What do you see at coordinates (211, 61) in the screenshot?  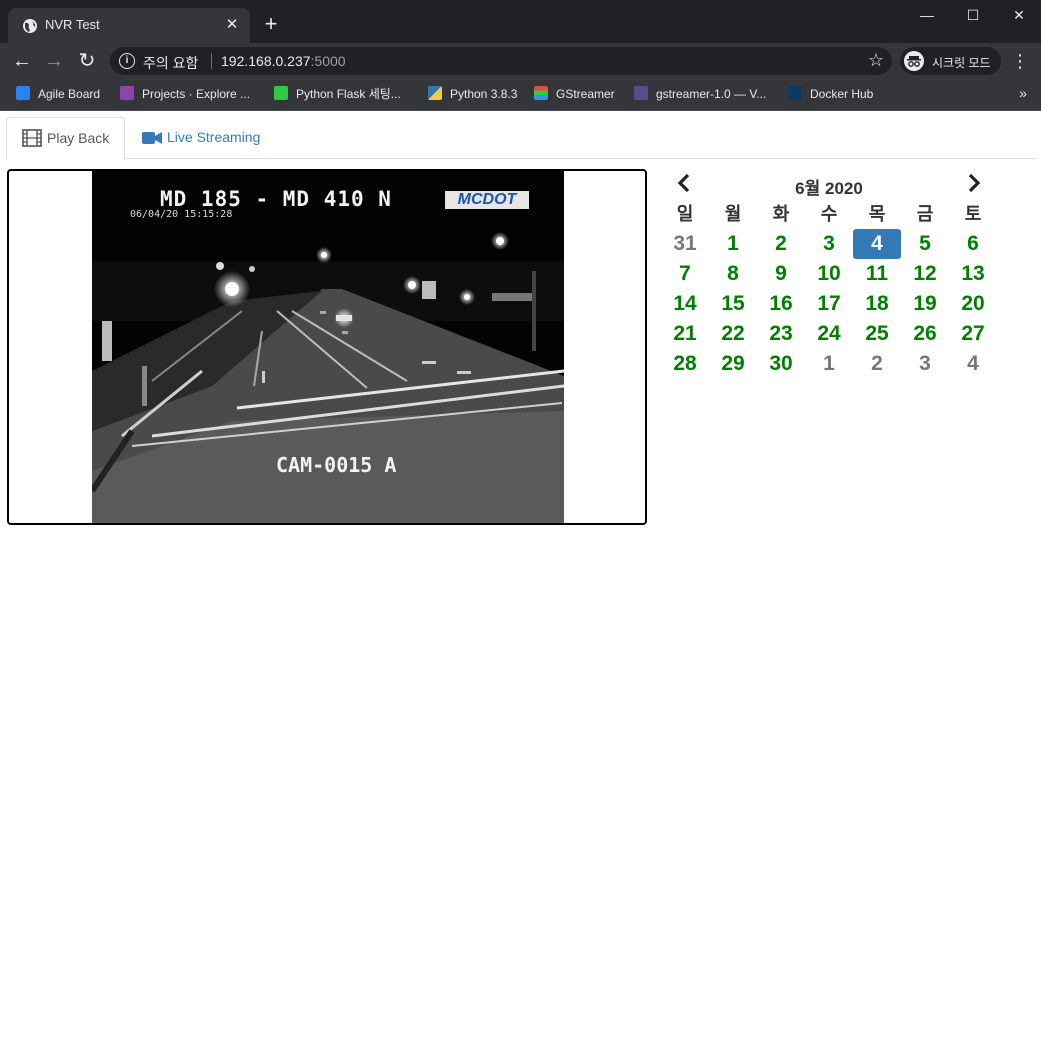 I see `address-divider` at bounding box center [211, 61].